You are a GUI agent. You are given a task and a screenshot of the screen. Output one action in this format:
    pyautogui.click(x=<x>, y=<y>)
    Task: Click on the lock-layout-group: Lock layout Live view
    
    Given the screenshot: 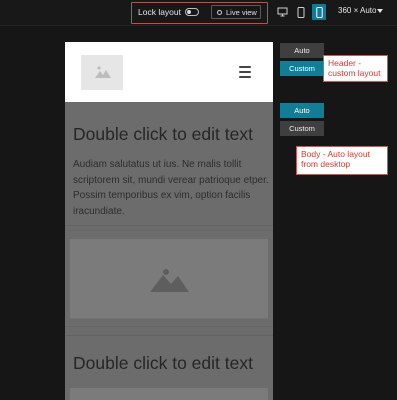 What is the action you would take?
    pyautogui.click(x=199, y=13)
    